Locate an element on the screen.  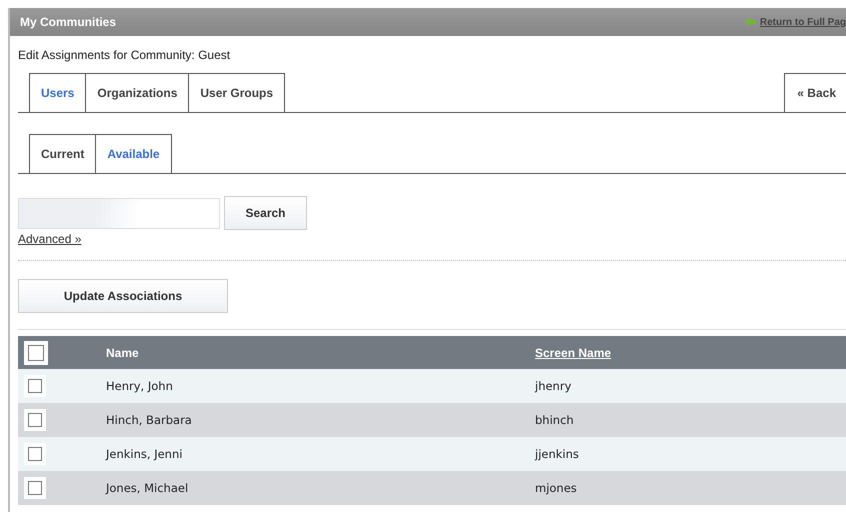
table-cell: Hinch, Barbara is located at coordinates (149, 420).